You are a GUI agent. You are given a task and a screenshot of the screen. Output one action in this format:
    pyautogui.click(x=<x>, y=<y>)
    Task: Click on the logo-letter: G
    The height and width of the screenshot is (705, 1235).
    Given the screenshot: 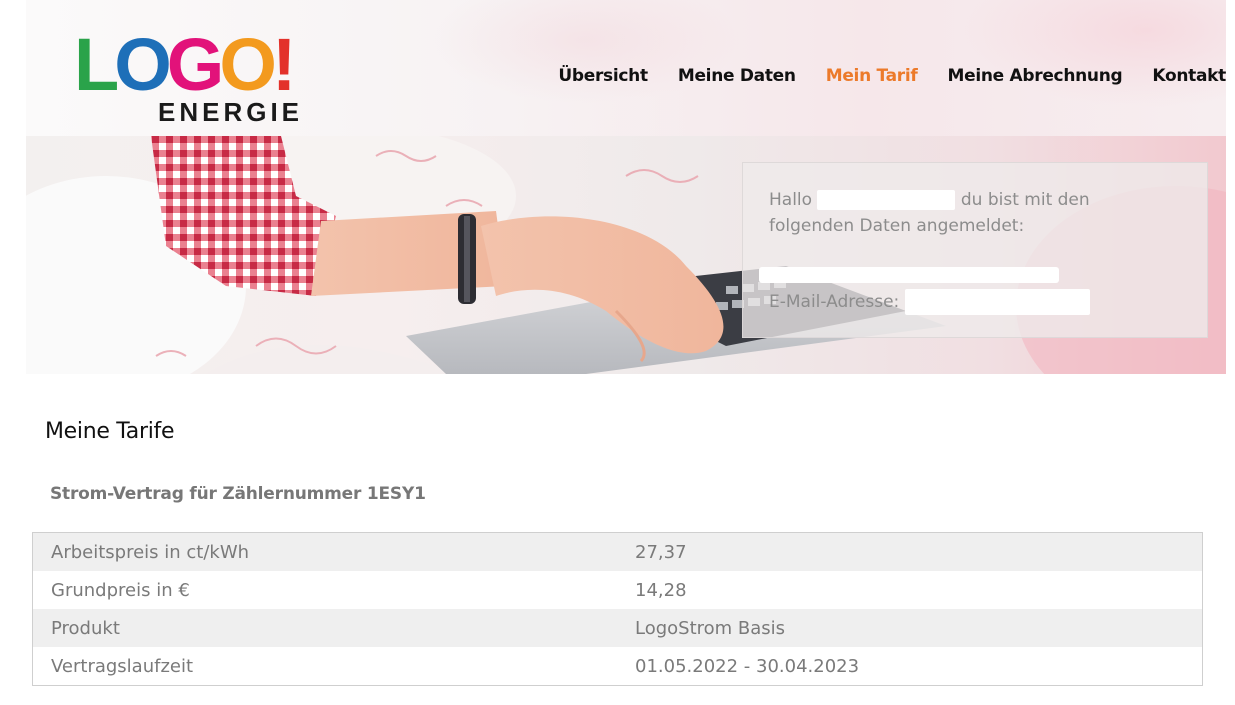 What is the action you would take?
    pyautogui.click(x=195, y=64)
    